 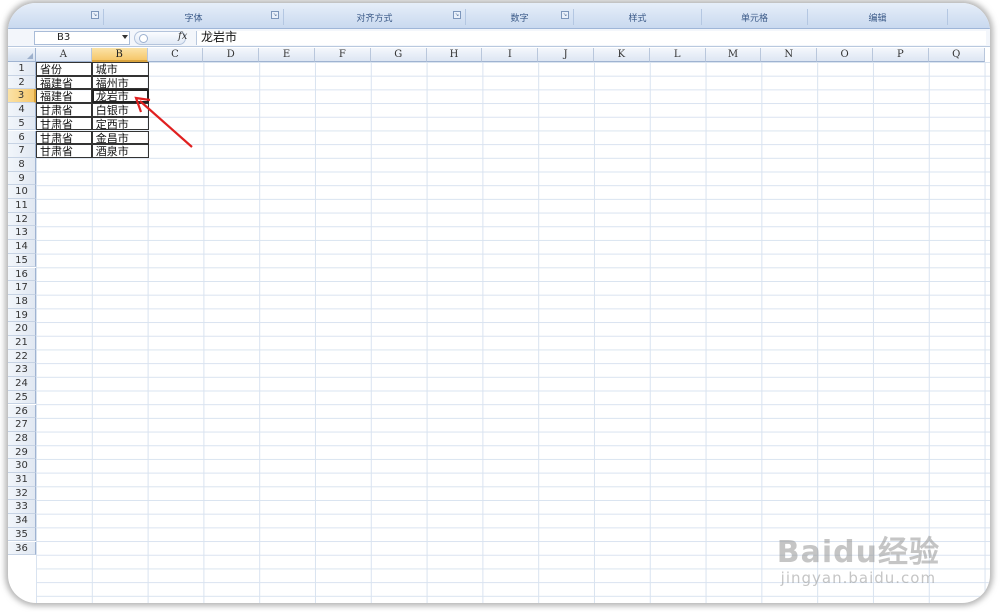 What do you see at coordinates (120, 69) in the screenshot?
I see `cell-b1: 城市` at bounding box center [120, 69].